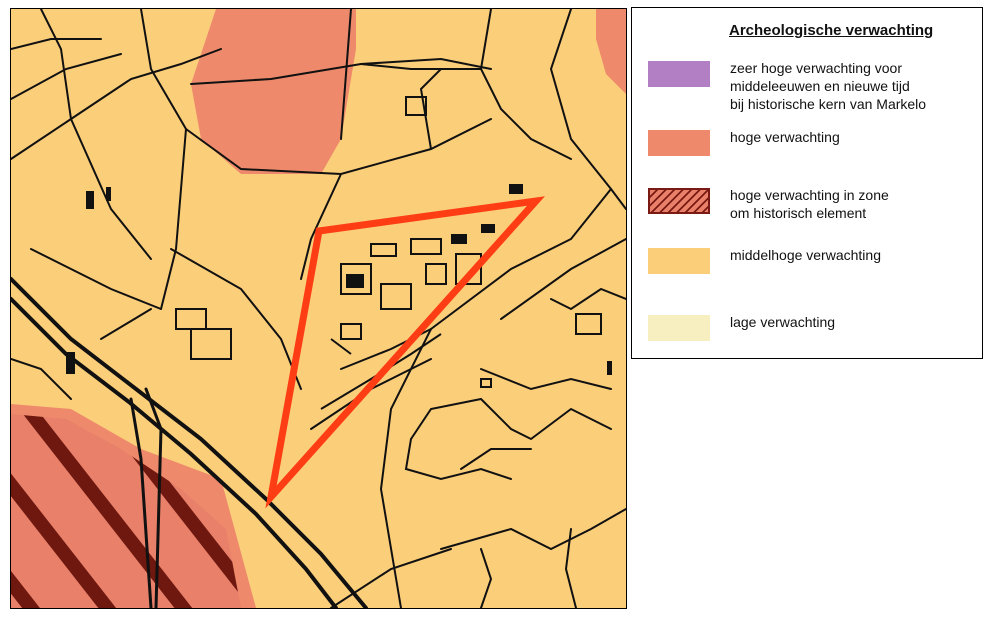 This screenshot has height=619, width=993. What do you see at coordinates (679, 74) in the screenshot?
I see `legend-swatch-purple` at bounding box center [679, 74].